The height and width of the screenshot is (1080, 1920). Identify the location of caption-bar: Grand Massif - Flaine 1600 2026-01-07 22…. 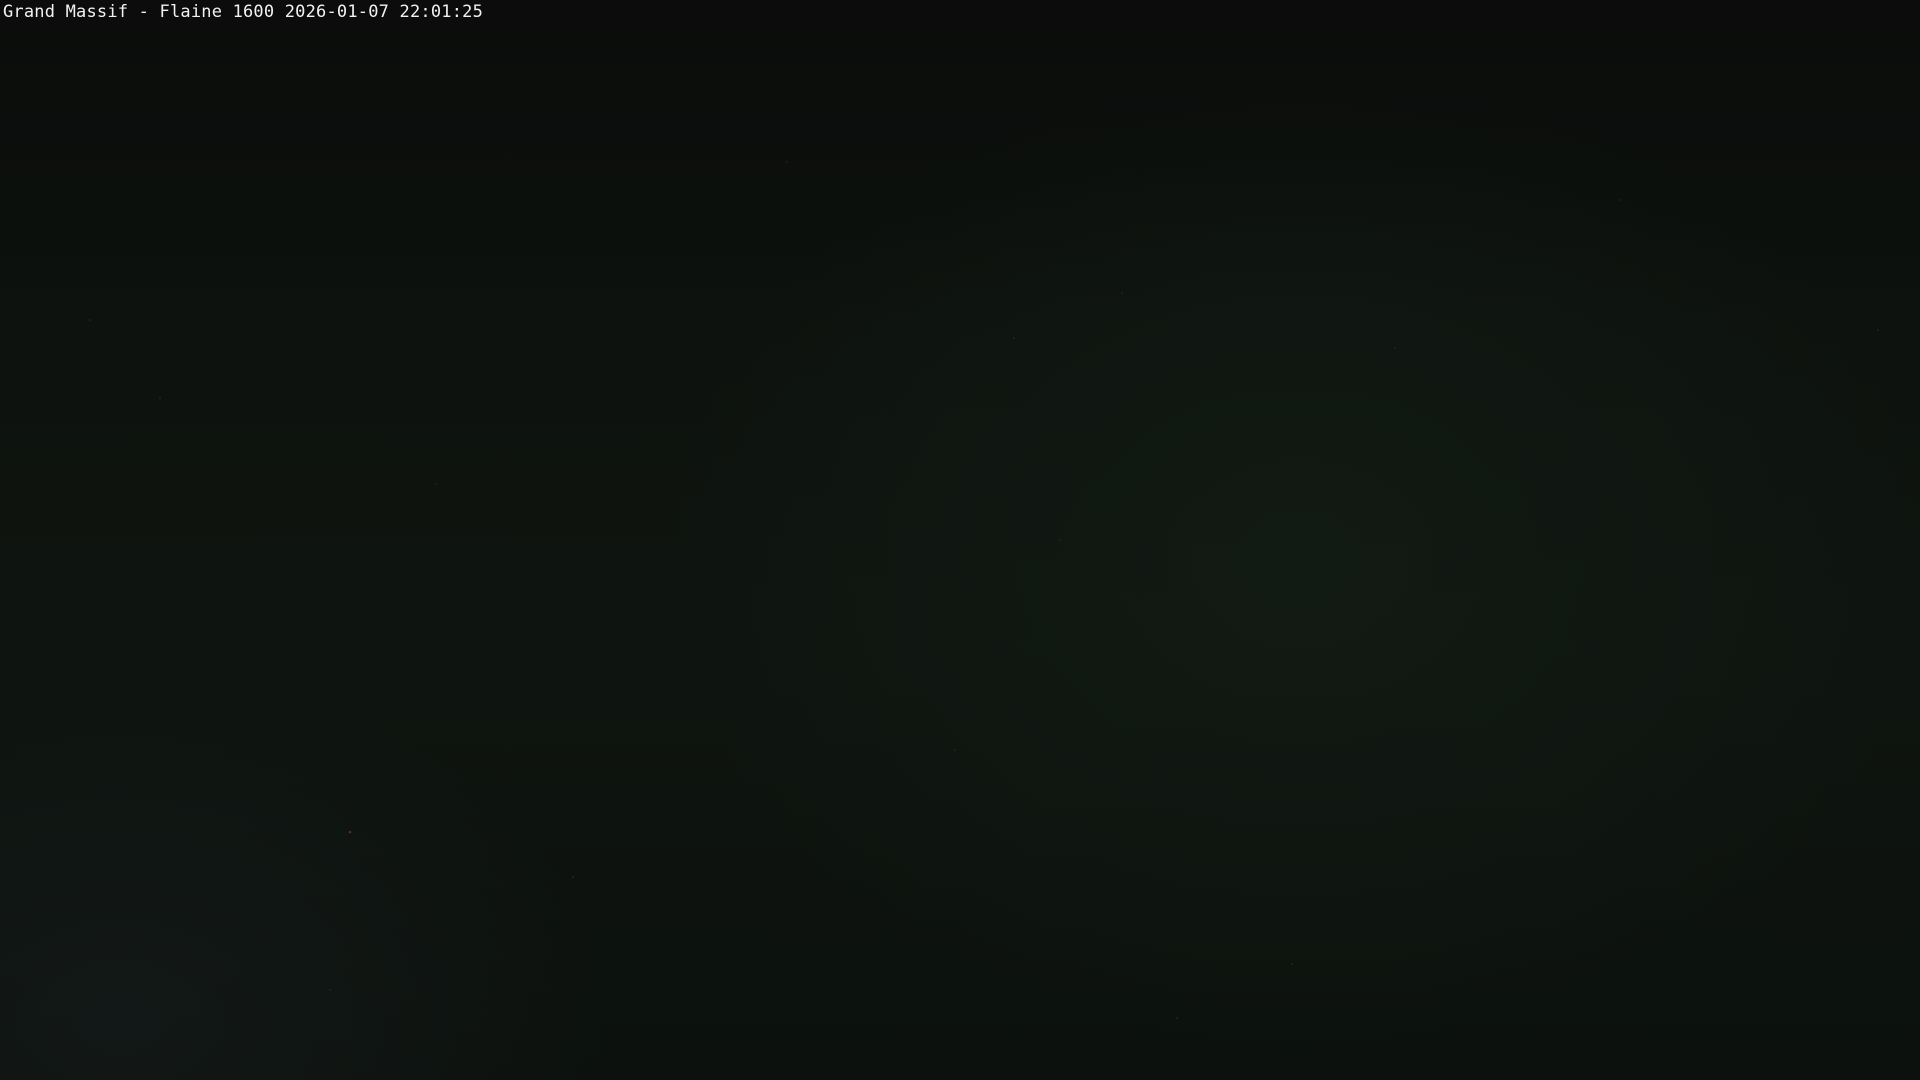
(960, 15).